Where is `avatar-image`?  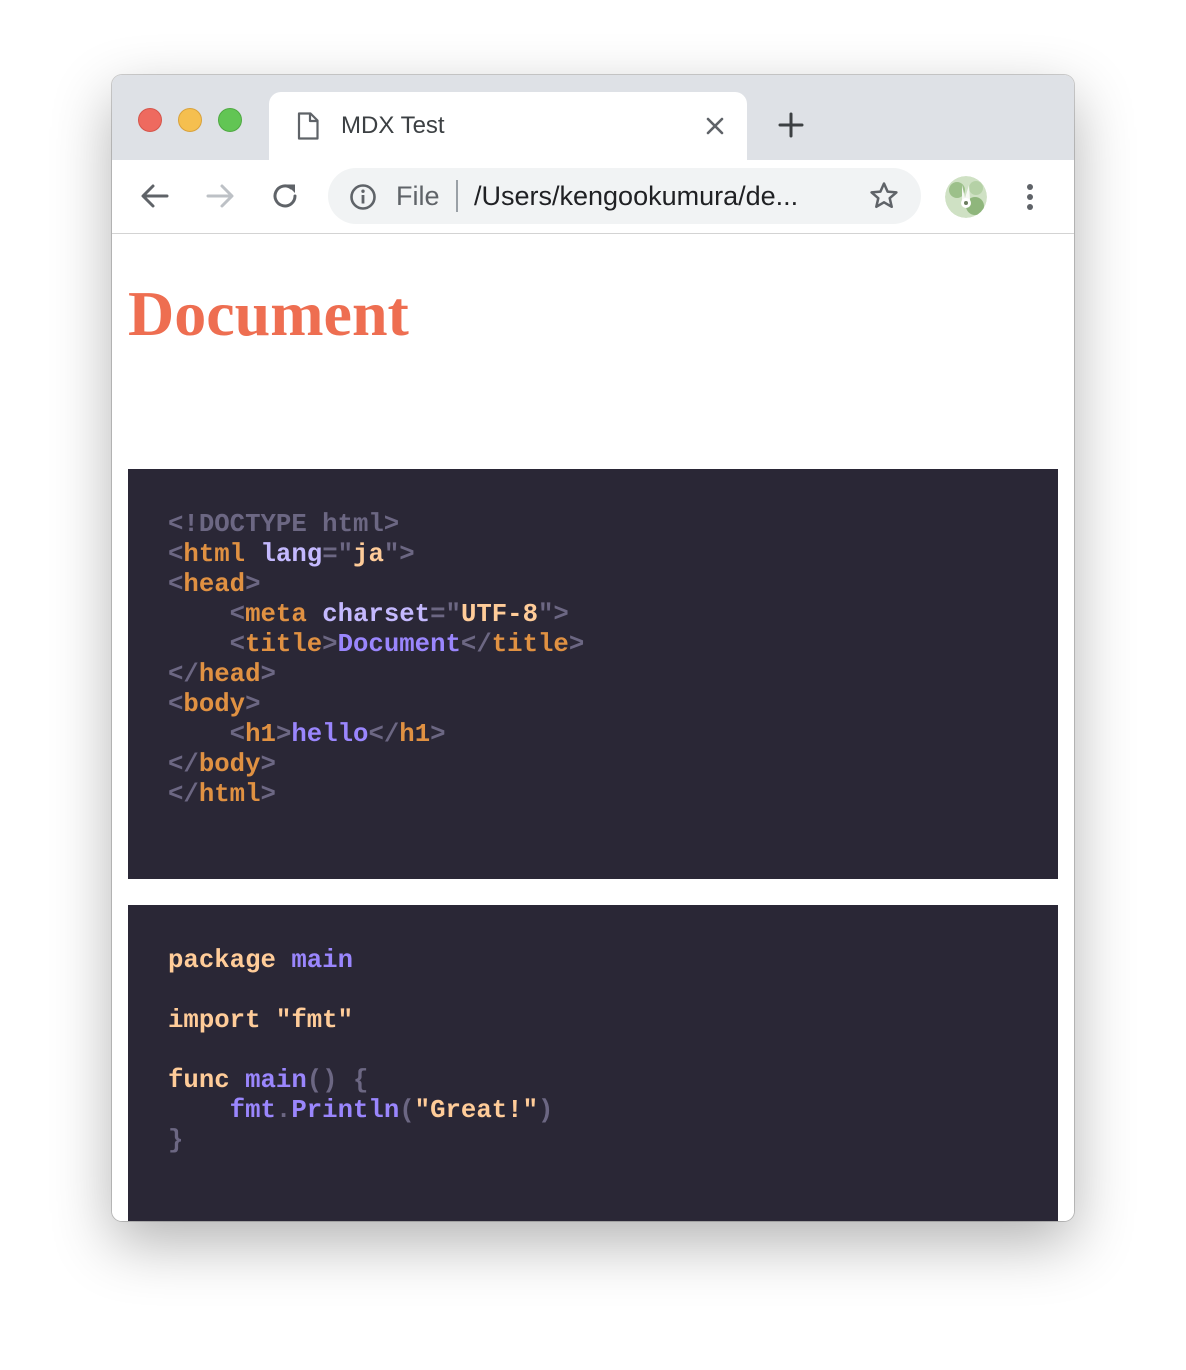
avatar-image is located at coordinates (966, 197).